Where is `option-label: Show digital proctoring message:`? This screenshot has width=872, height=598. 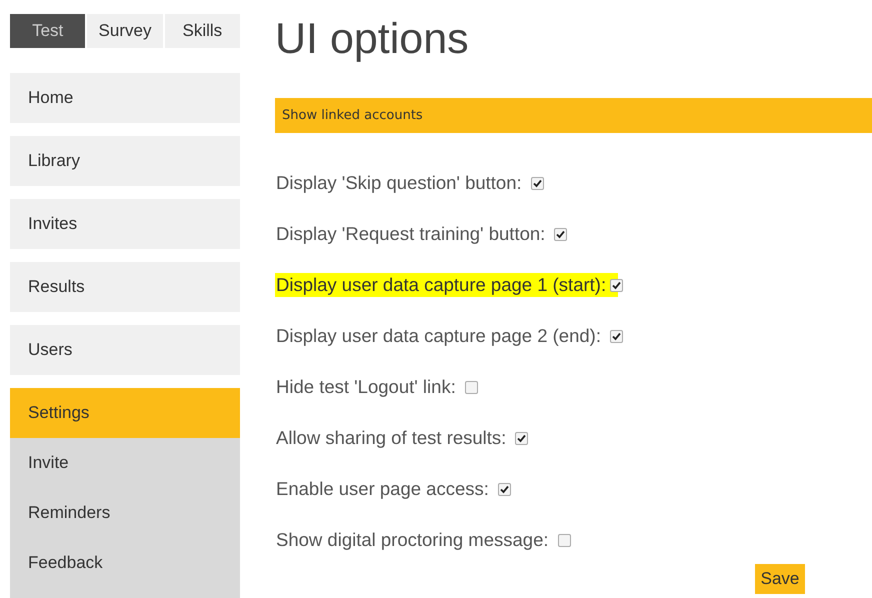 option-label: Show digital proctoring message: is located at coordinates (412, 540).